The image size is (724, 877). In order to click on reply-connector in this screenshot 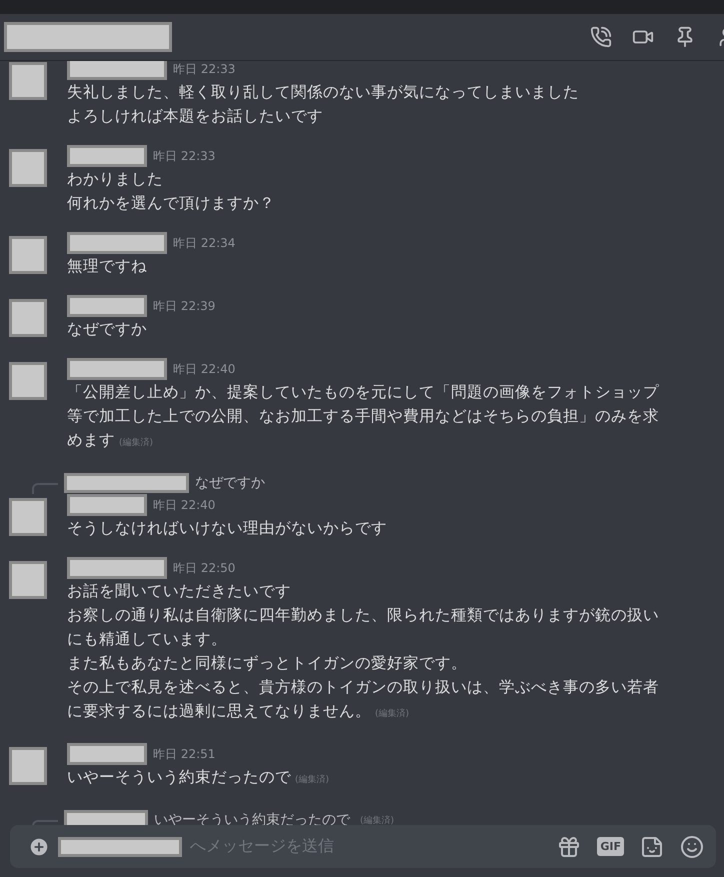, I will do `click(45, 488)`.